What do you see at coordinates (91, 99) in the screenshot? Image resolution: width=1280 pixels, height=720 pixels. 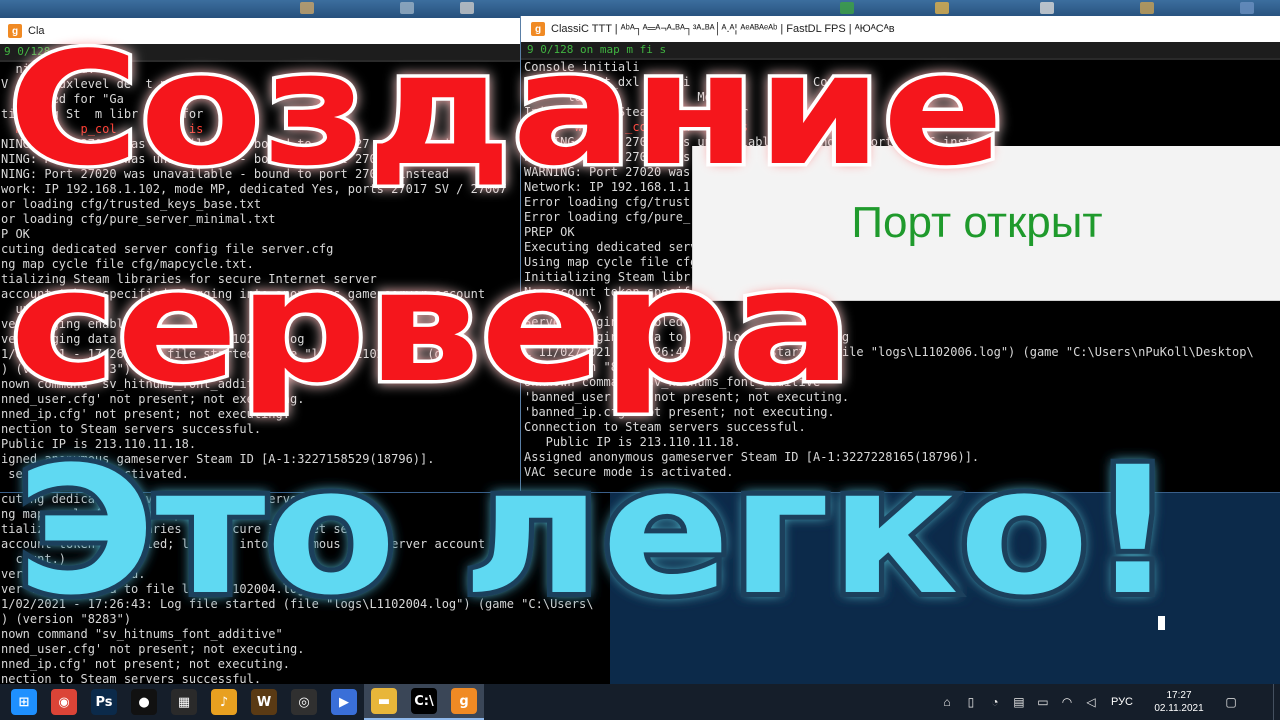 I see `log-line: loaded for "Ga Mod"` at bounding box center [91, 99].